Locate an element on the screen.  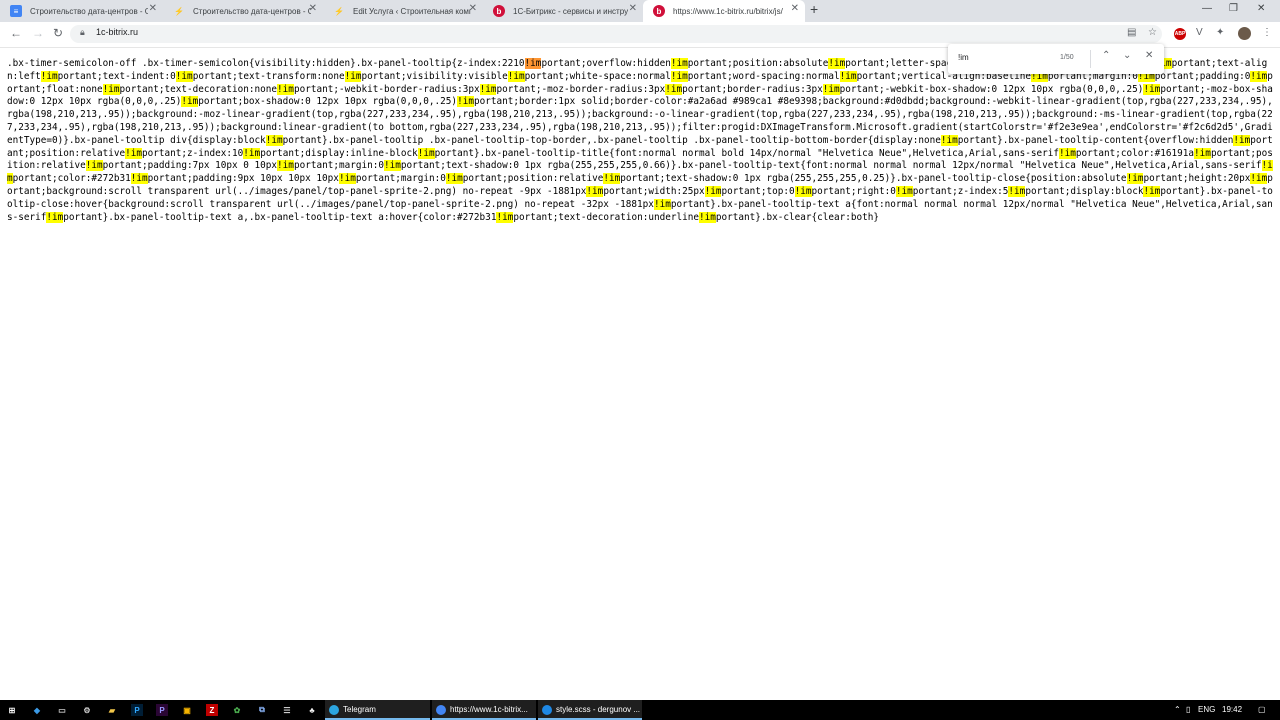
tab-label: 1С-Битрикс - сервисы и инстру is located at coordinates (571, 11).